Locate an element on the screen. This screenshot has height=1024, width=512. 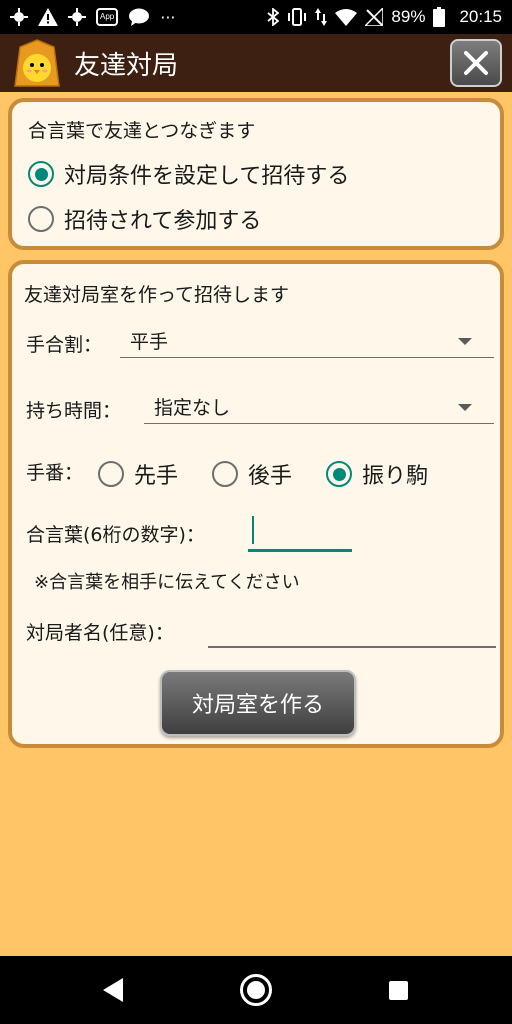
player-name-label: 対局者名(任意)： is located at coordinates (100, 633).